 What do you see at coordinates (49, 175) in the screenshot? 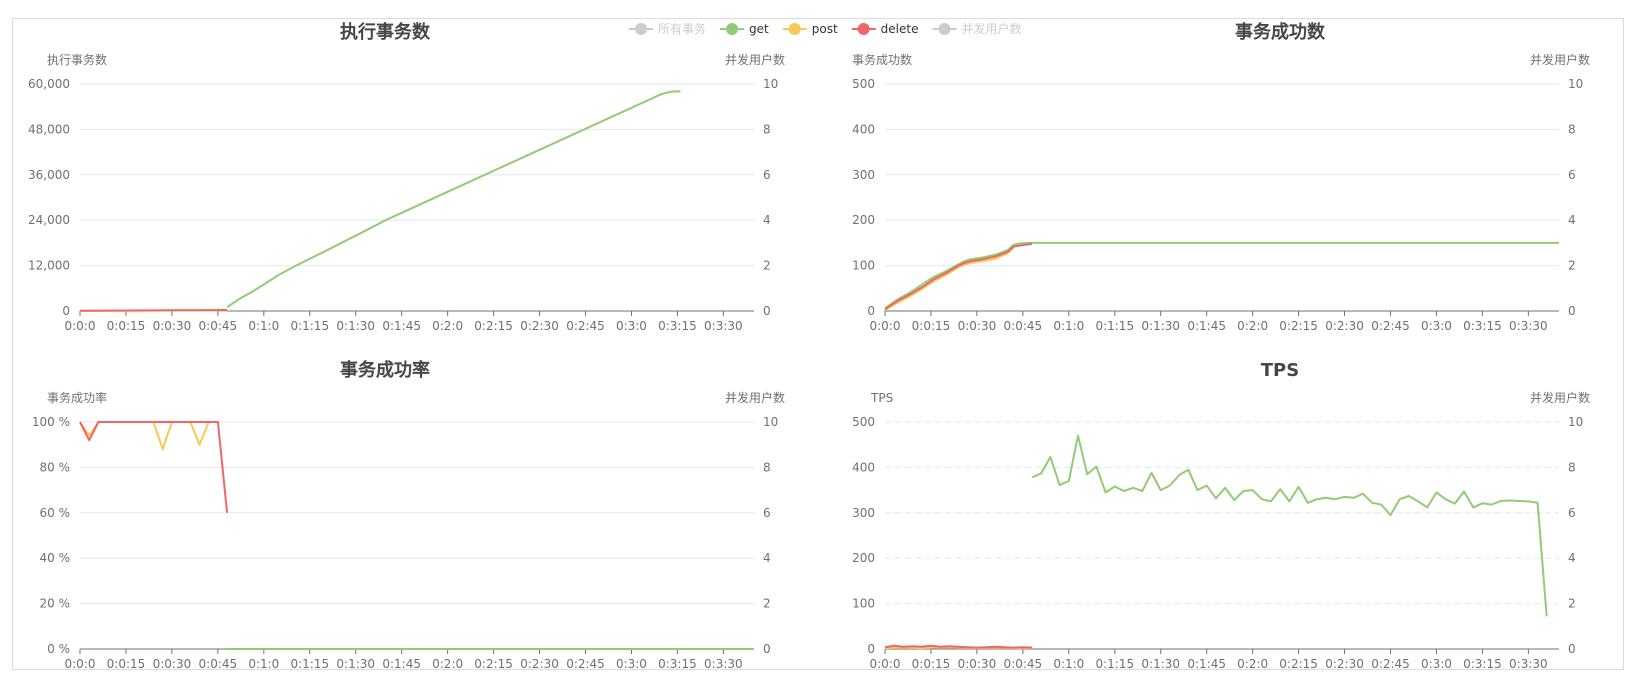
I see `y-tick-label: 36,000` at bounding box center [49, 175].